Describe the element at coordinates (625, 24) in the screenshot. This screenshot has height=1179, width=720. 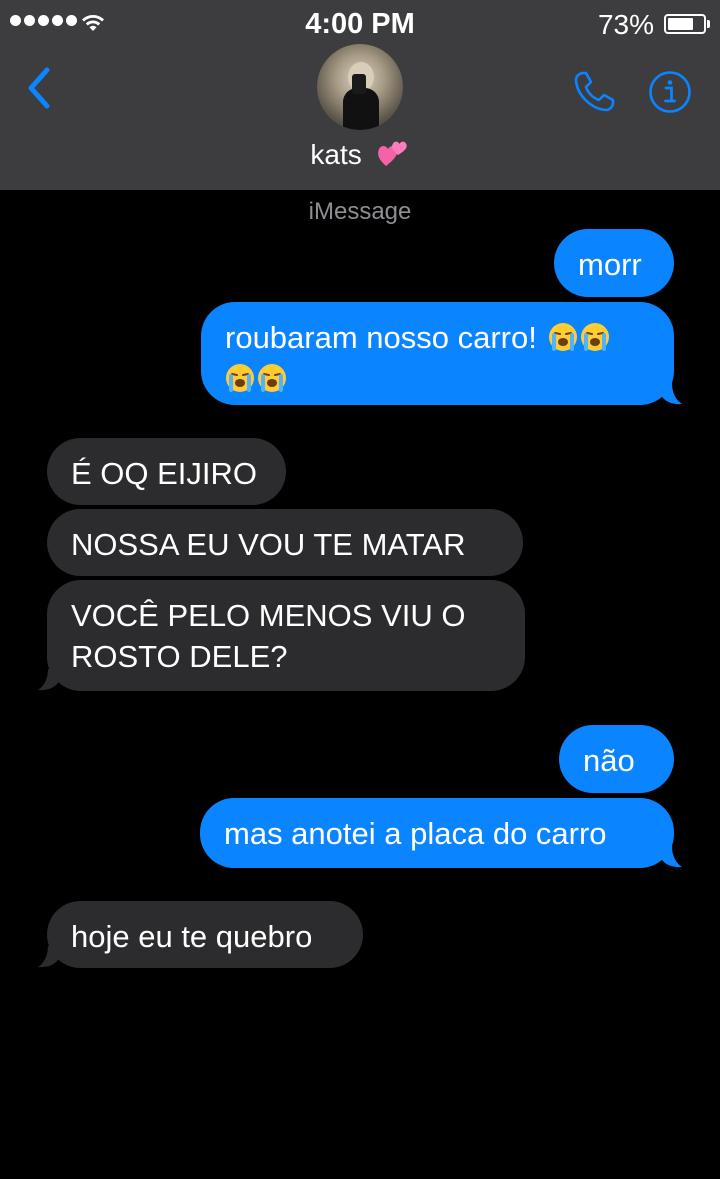
I see `battery-percentage: 73%` at that location.